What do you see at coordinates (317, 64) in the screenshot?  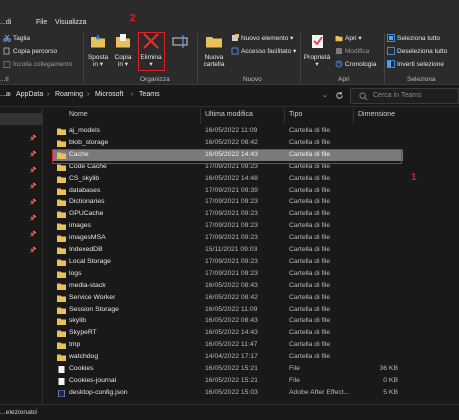 I see `properties-dropdown-arrow: ▾` at bounding box center [317, 64].